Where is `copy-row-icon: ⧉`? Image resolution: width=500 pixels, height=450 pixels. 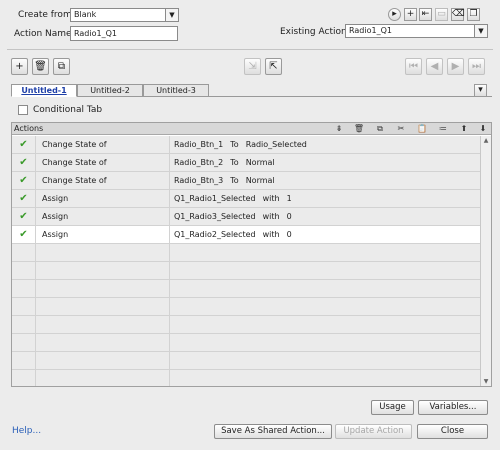 copy-row-icon: ⧉ is located at coordinates (380, 129).